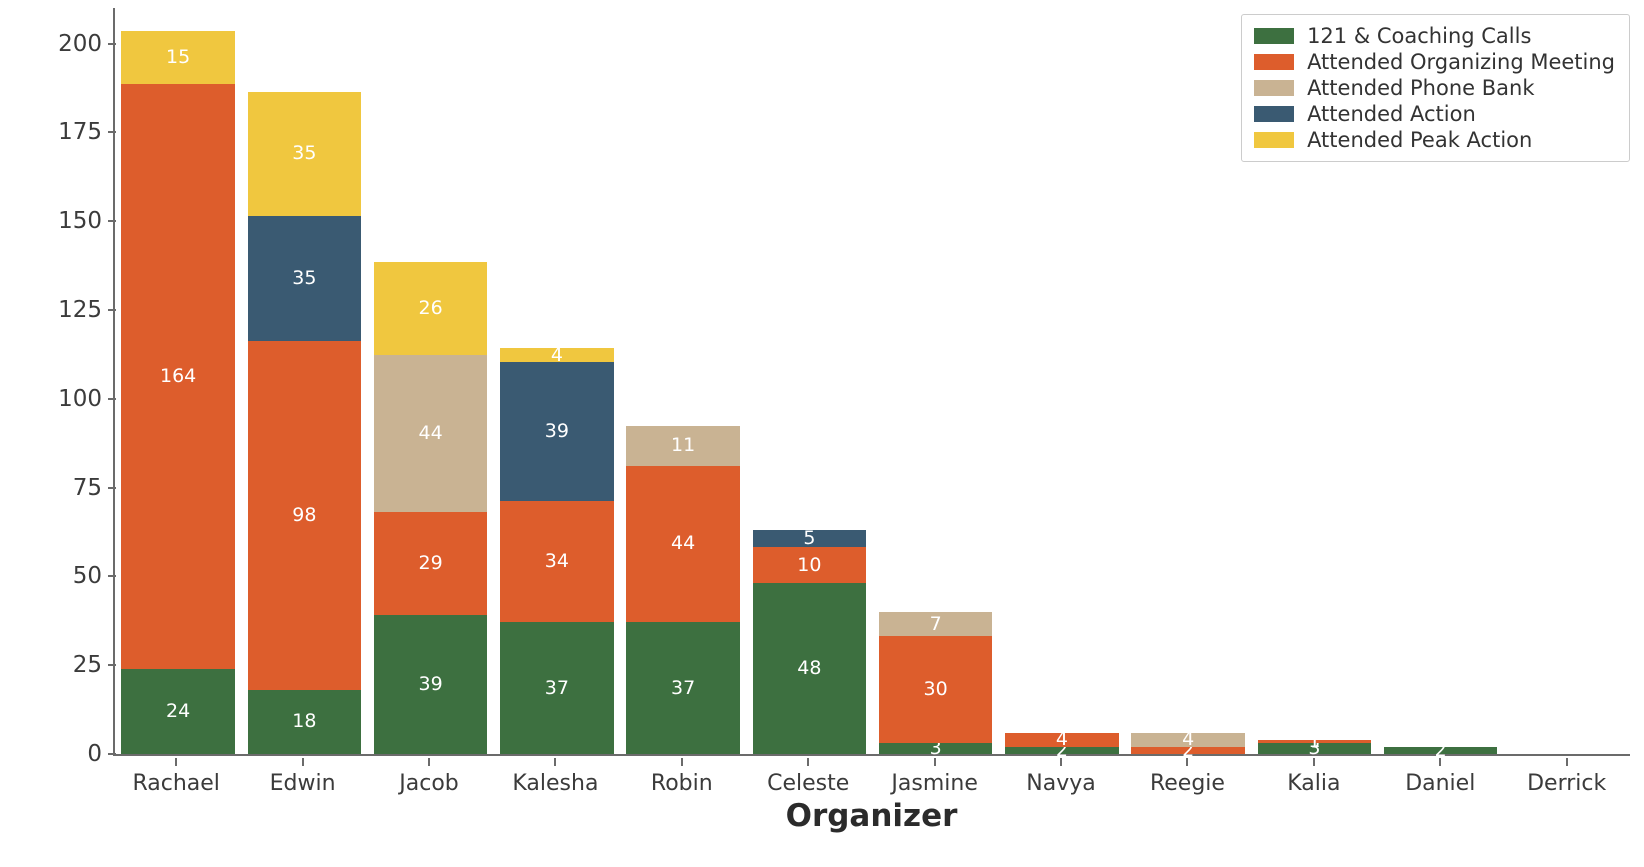  I want to click on bar-column: 37 44 11, so click(683, 381).